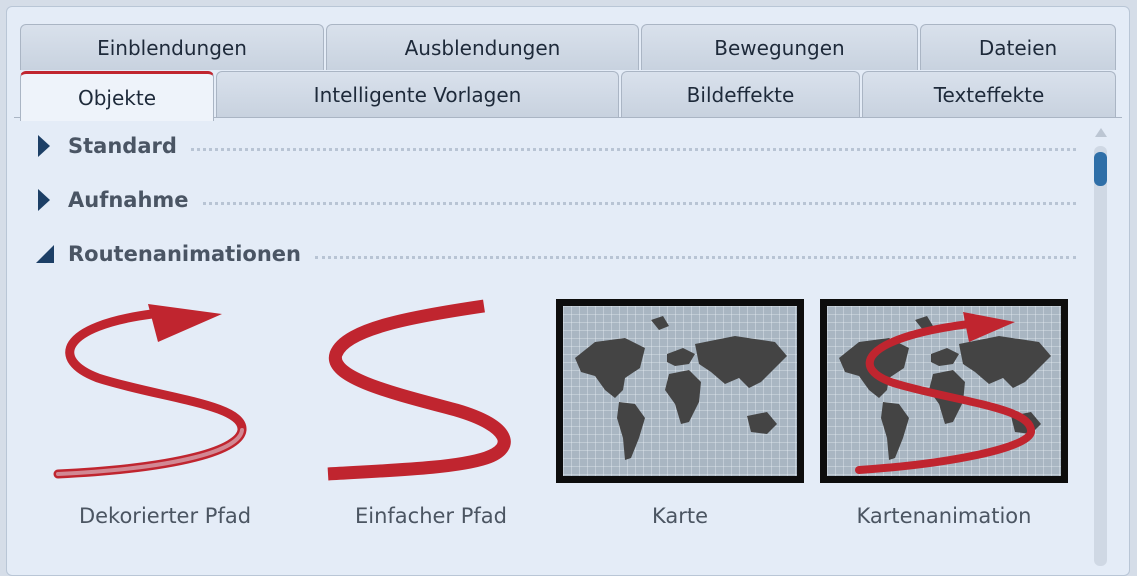  What do you see at coordinates (431, 393) in the screenshot?
I see `simple-path-icon` at bounding box center [431, 393].